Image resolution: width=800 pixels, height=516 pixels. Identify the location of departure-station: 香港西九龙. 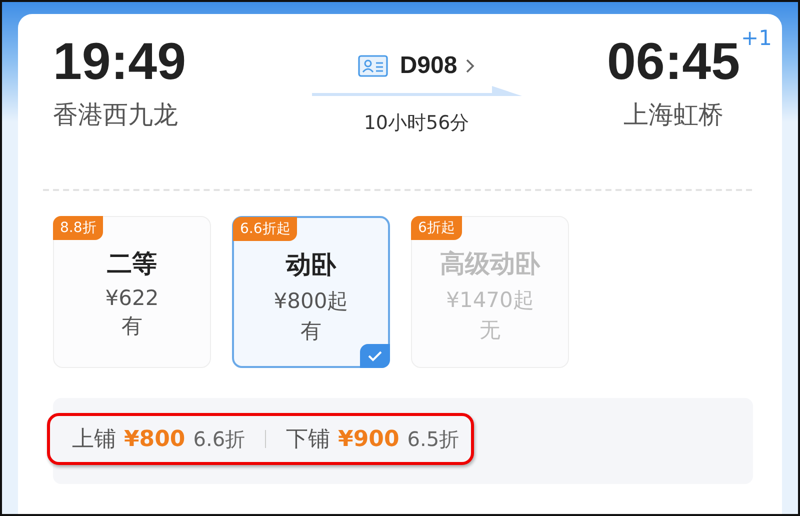
(115, 115).